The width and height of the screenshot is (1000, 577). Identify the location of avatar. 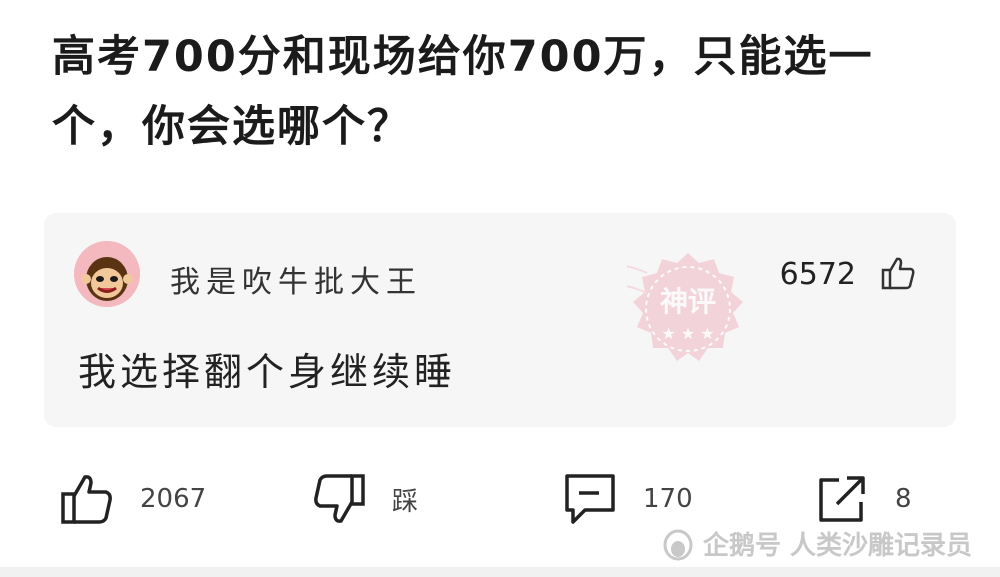
(107, 274).